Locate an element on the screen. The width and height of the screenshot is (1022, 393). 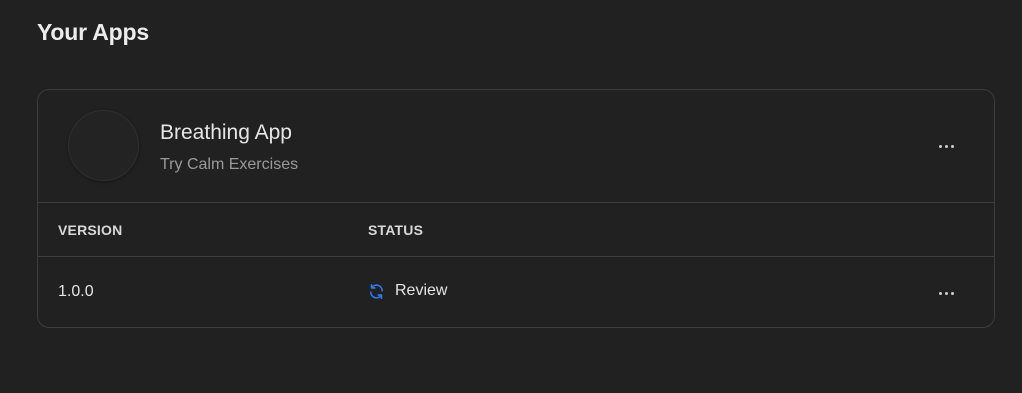
app-subtitle: Try Calm Exercises is located at coordinates (229, 164).